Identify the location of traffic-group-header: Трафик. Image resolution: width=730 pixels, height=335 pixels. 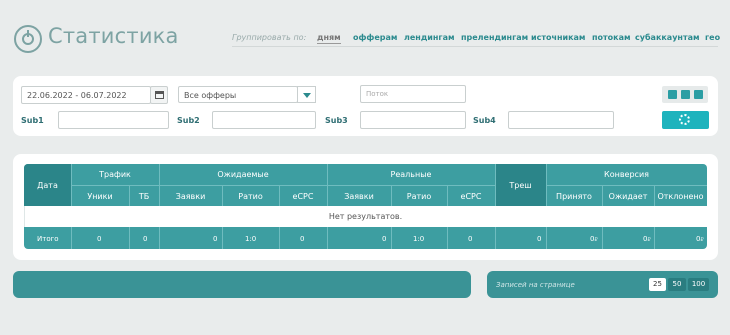
(115, 174).